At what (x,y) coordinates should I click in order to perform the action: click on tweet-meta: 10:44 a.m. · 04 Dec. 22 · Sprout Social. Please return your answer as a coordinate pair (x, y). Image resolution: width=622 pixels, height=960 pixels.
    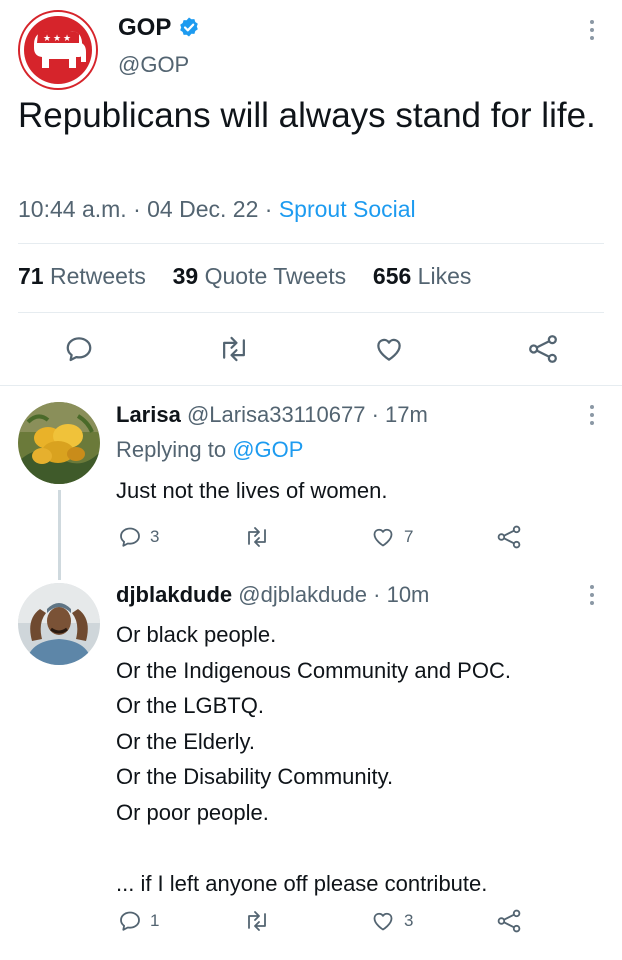
    Looking at the image, I should click on (217, 209).